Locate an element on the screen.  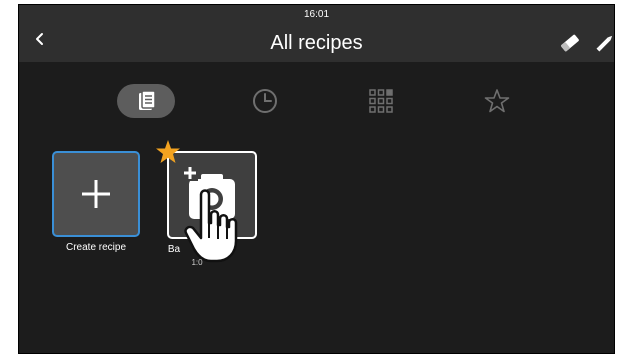
tab-recipes is located at coordinates (146, 101).